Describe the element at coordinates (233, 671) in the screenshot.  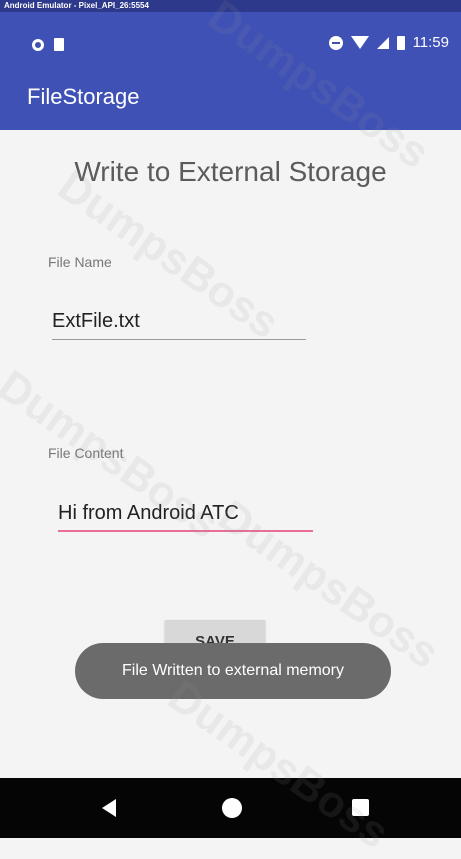
I see `toast-message: File Written to external memory` at that location.